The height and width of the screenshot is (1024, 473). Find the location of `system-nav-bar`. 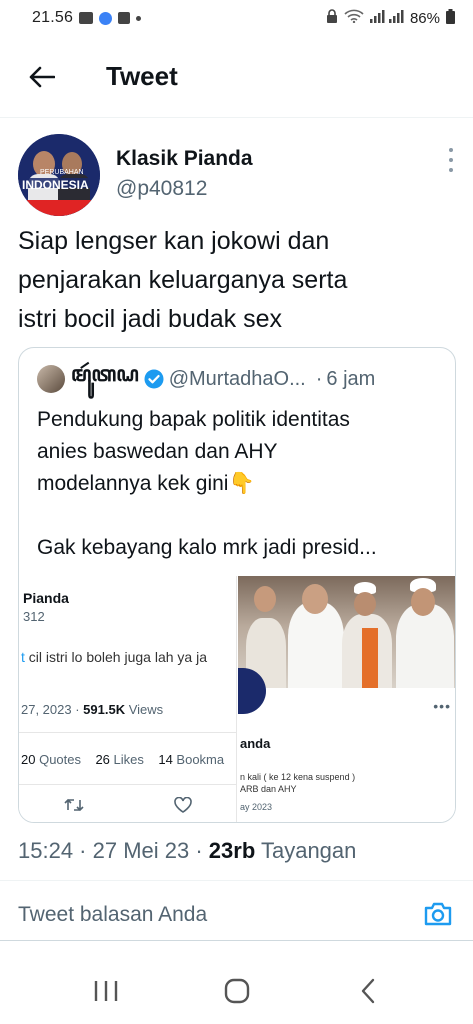

system-nav-bar is located at coordinates (236, 991).